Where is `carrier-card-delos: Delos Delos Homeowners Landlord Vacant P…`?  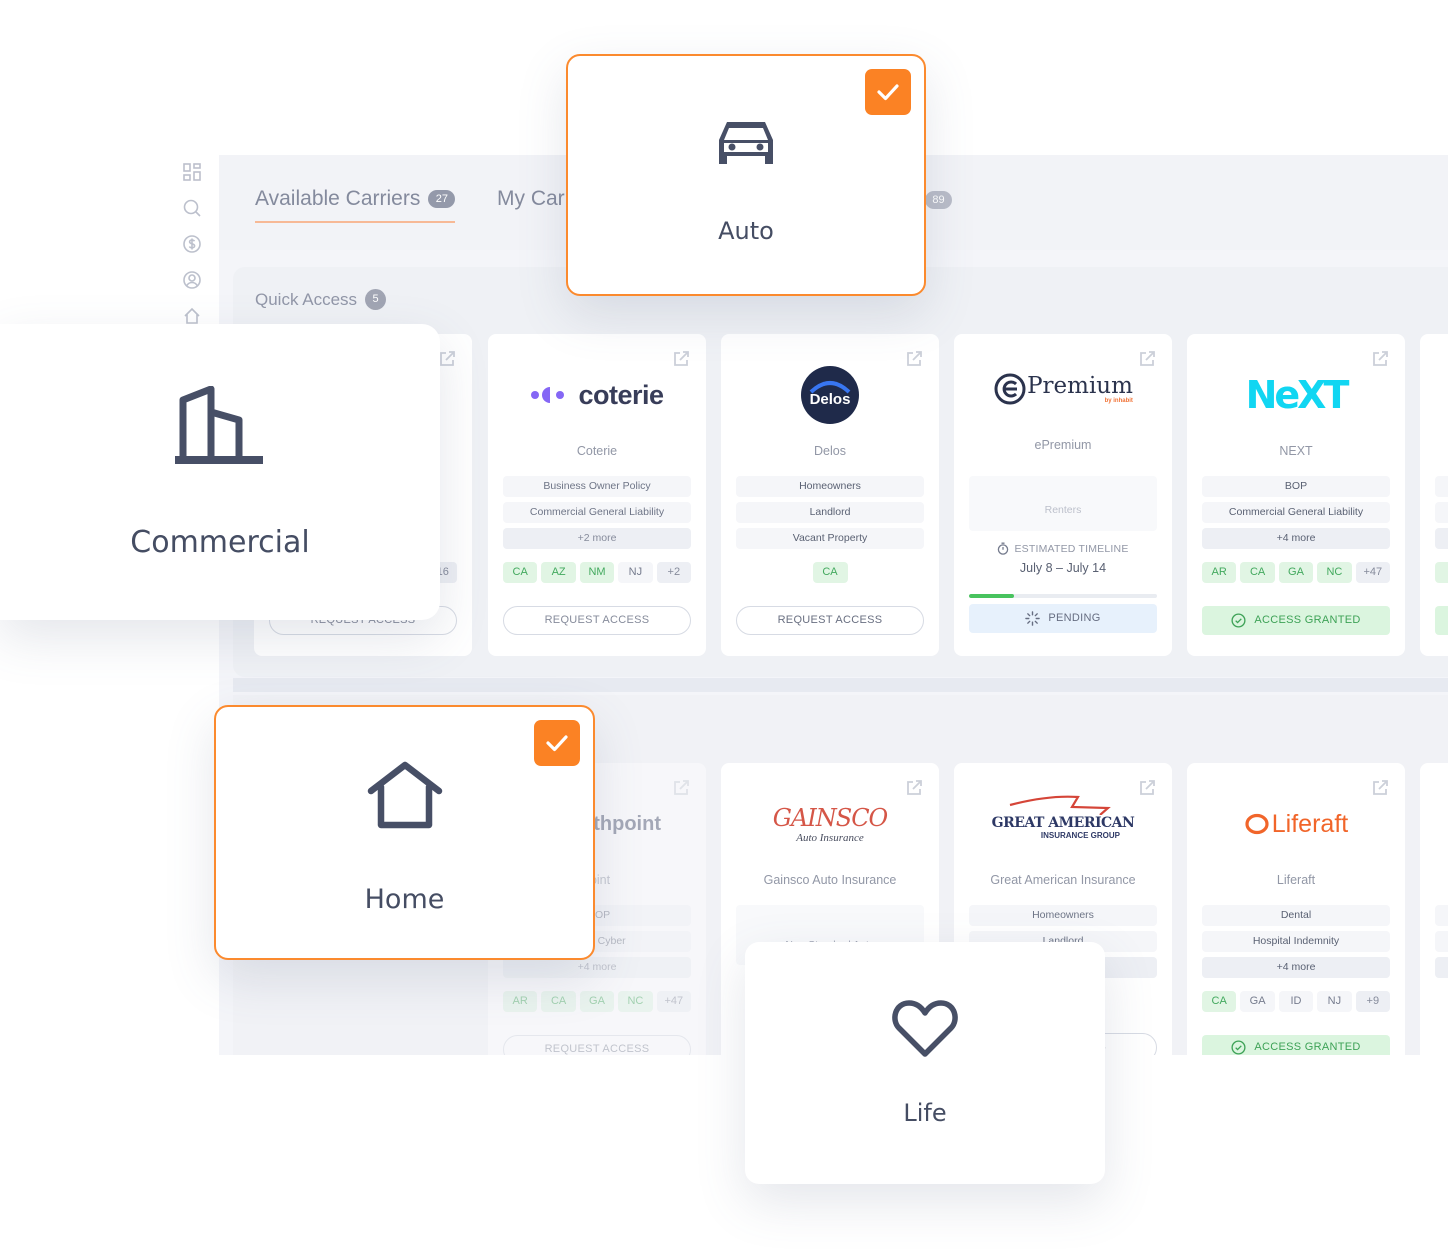
carrier-card-delos: Delos Delos Homeowners Landlord Vacant P… is located at coordinates (830, 495).